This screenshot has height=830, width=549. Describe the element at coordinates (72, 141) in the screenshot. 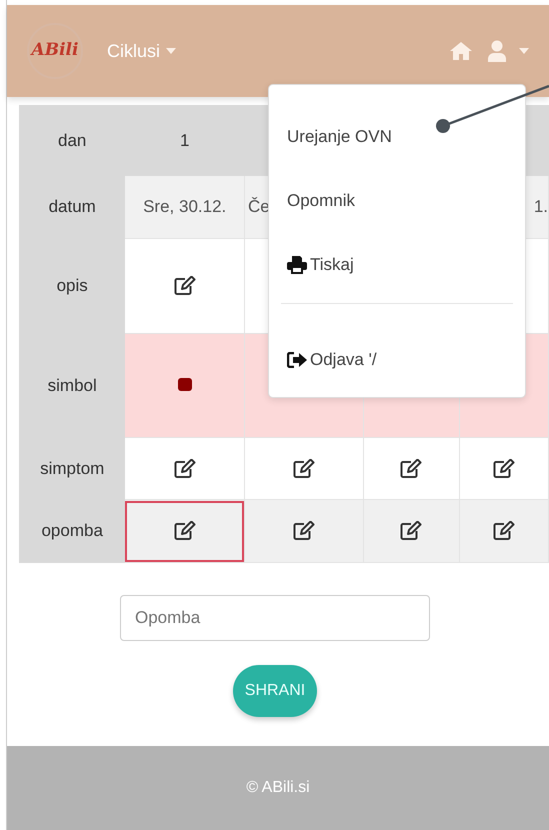

I see `row-header: dan` at that location.